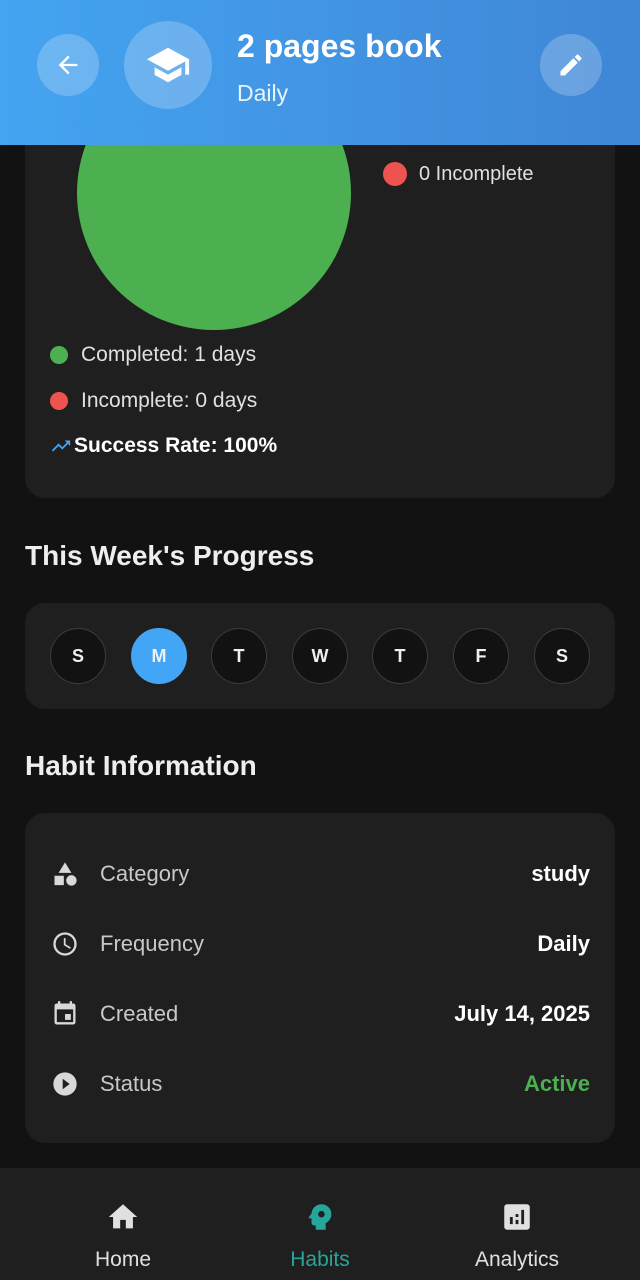 The image size is (640, 1280). I want to click on pencil-icon, so click(571, 65).